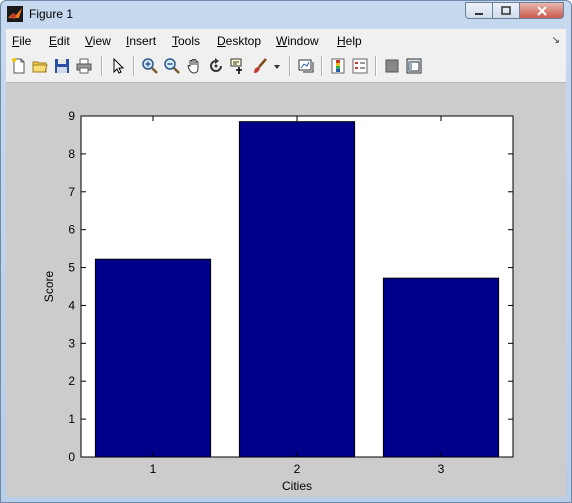 Image resolution: width=572 pixels, height=503 pixels. Describe the element at coordinates (150, 66) in the screenshot. I see `zoom-in-icon` at that location.